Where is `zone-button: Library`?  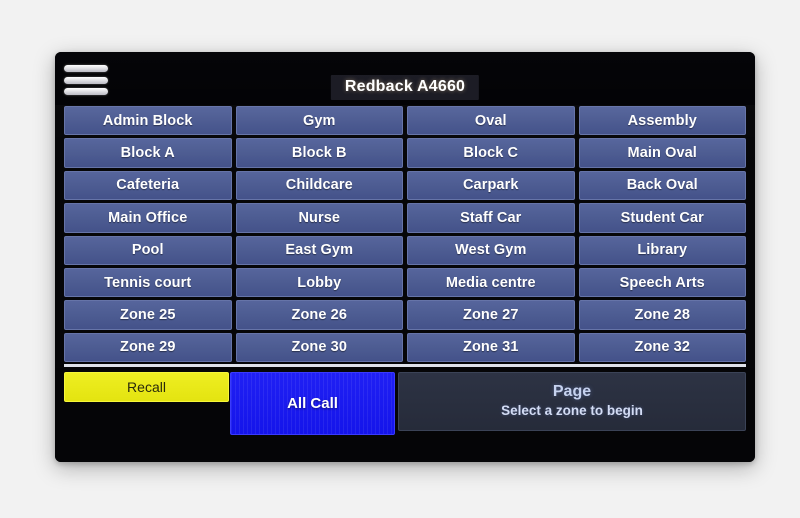
zone-button: Library is located at coordinates (662, 250).